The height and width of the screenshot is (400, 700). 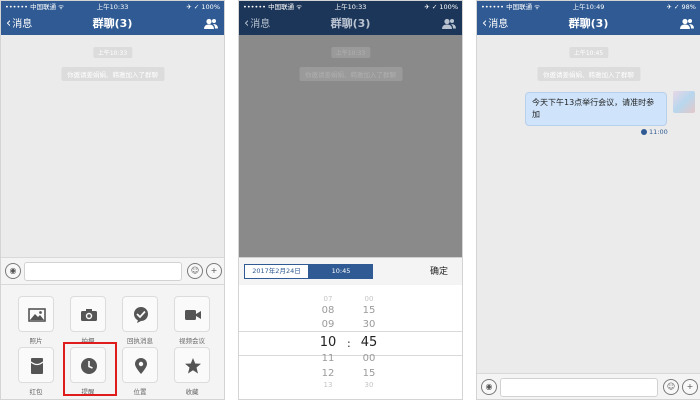 What do you see at coordinates (328, 385) in the screenshot?
I see `hour-option: 13` at bounding box center [328, 385].